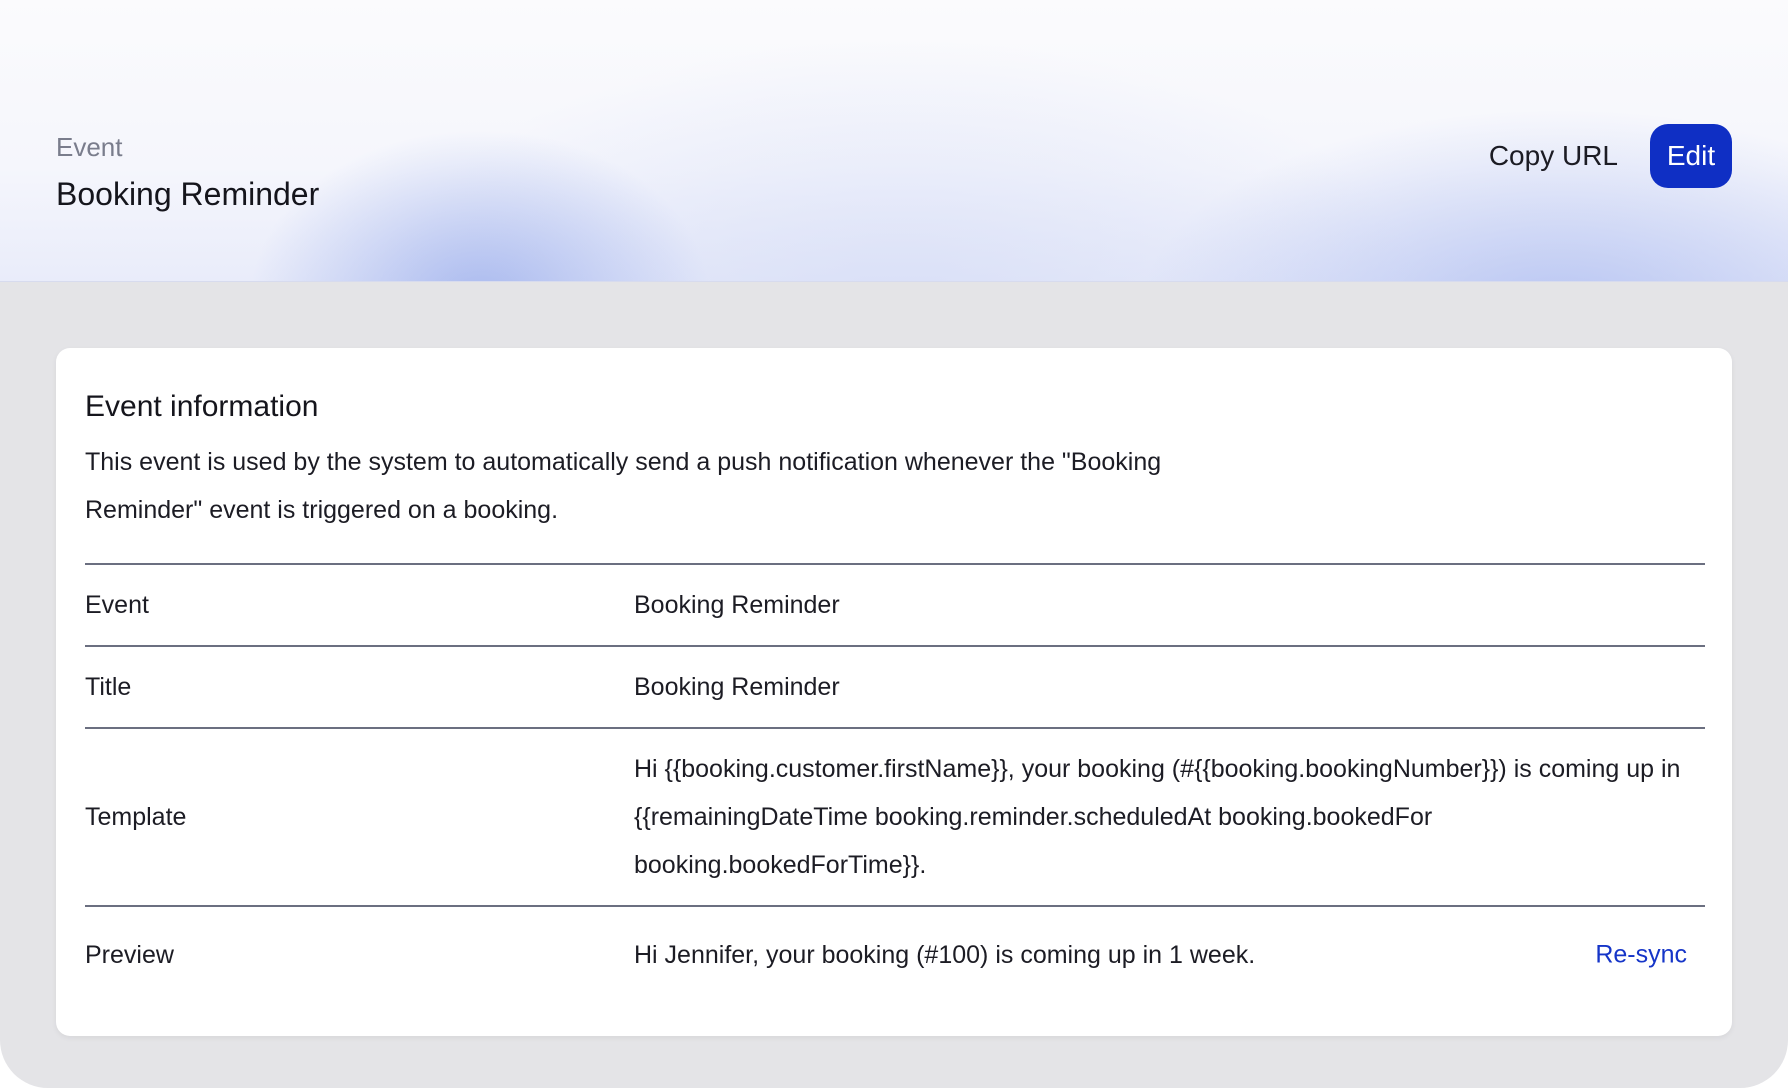  What do you see at coordinates (188, 194) in the screenshot?
I see `page-title: Booking Reminder` at bounding box center [188, 194].